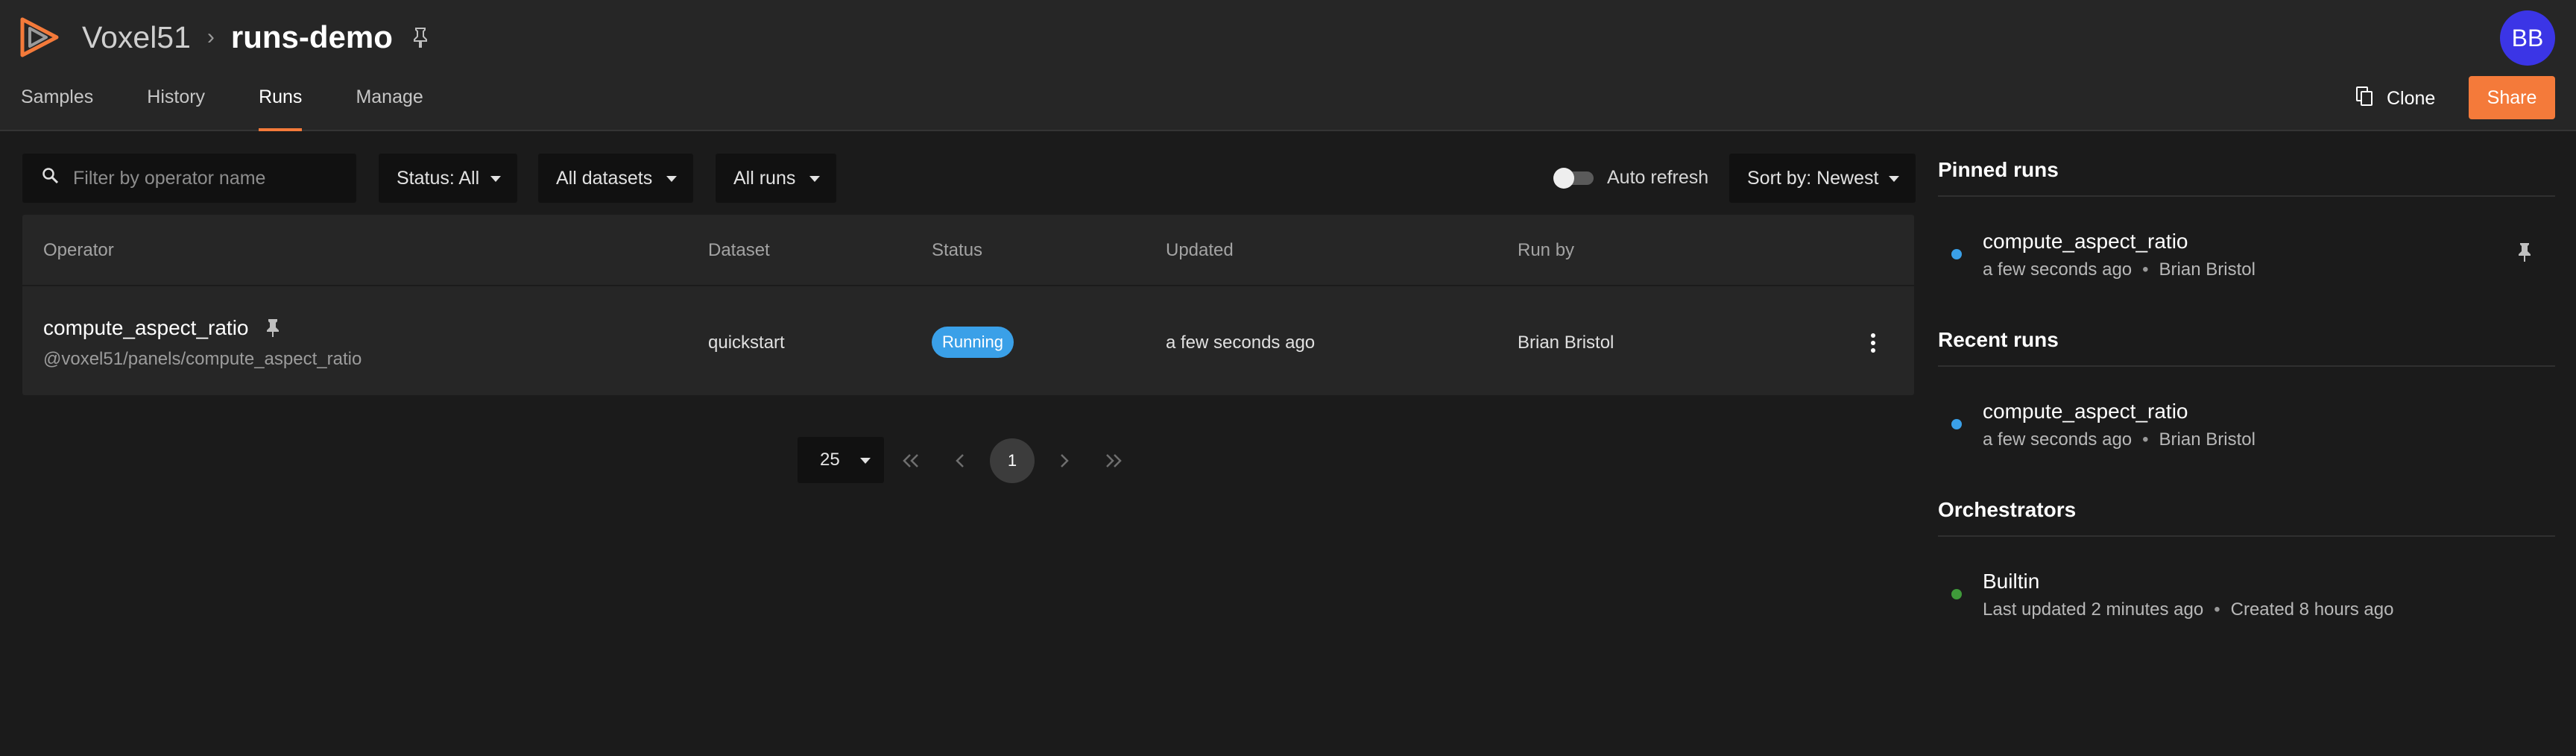  Describe the element at coordinates (1566, 343) in the screenshot. I see `row-run-by: Brian Bristol` at that location.